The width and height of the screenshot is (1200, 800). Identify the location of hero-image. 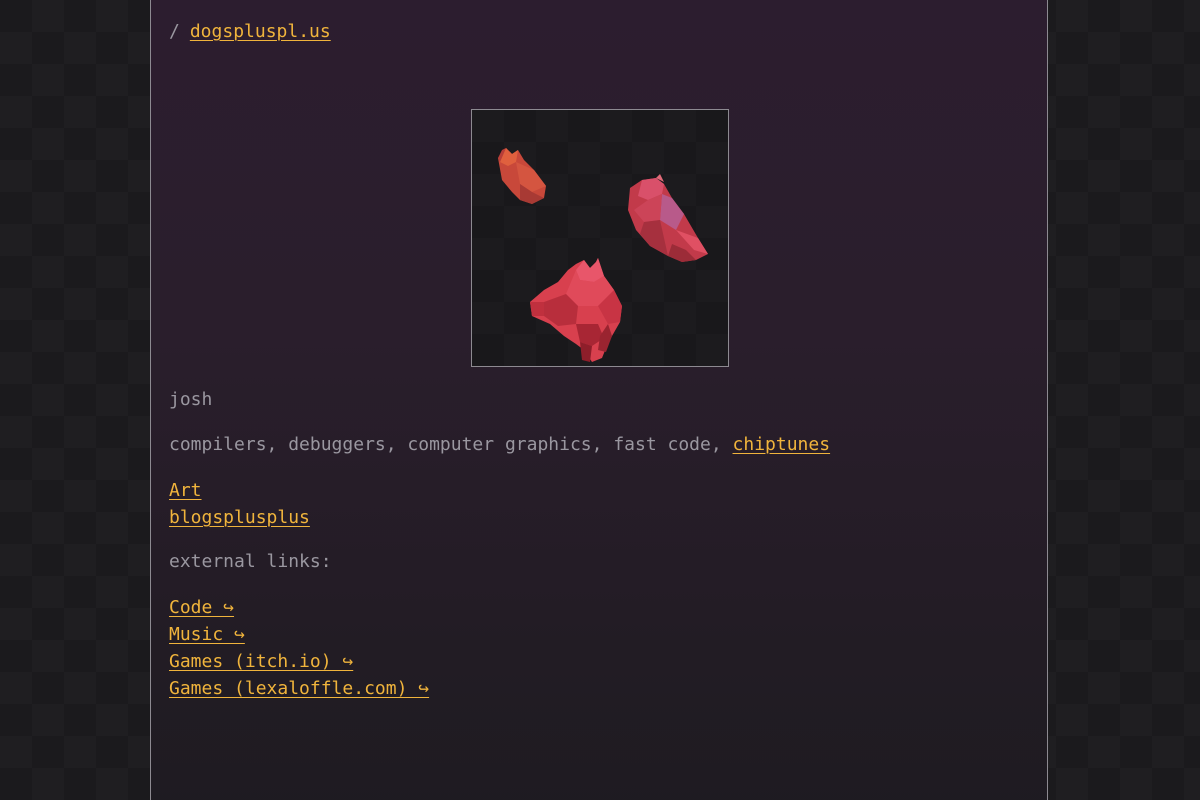
(600, 238).